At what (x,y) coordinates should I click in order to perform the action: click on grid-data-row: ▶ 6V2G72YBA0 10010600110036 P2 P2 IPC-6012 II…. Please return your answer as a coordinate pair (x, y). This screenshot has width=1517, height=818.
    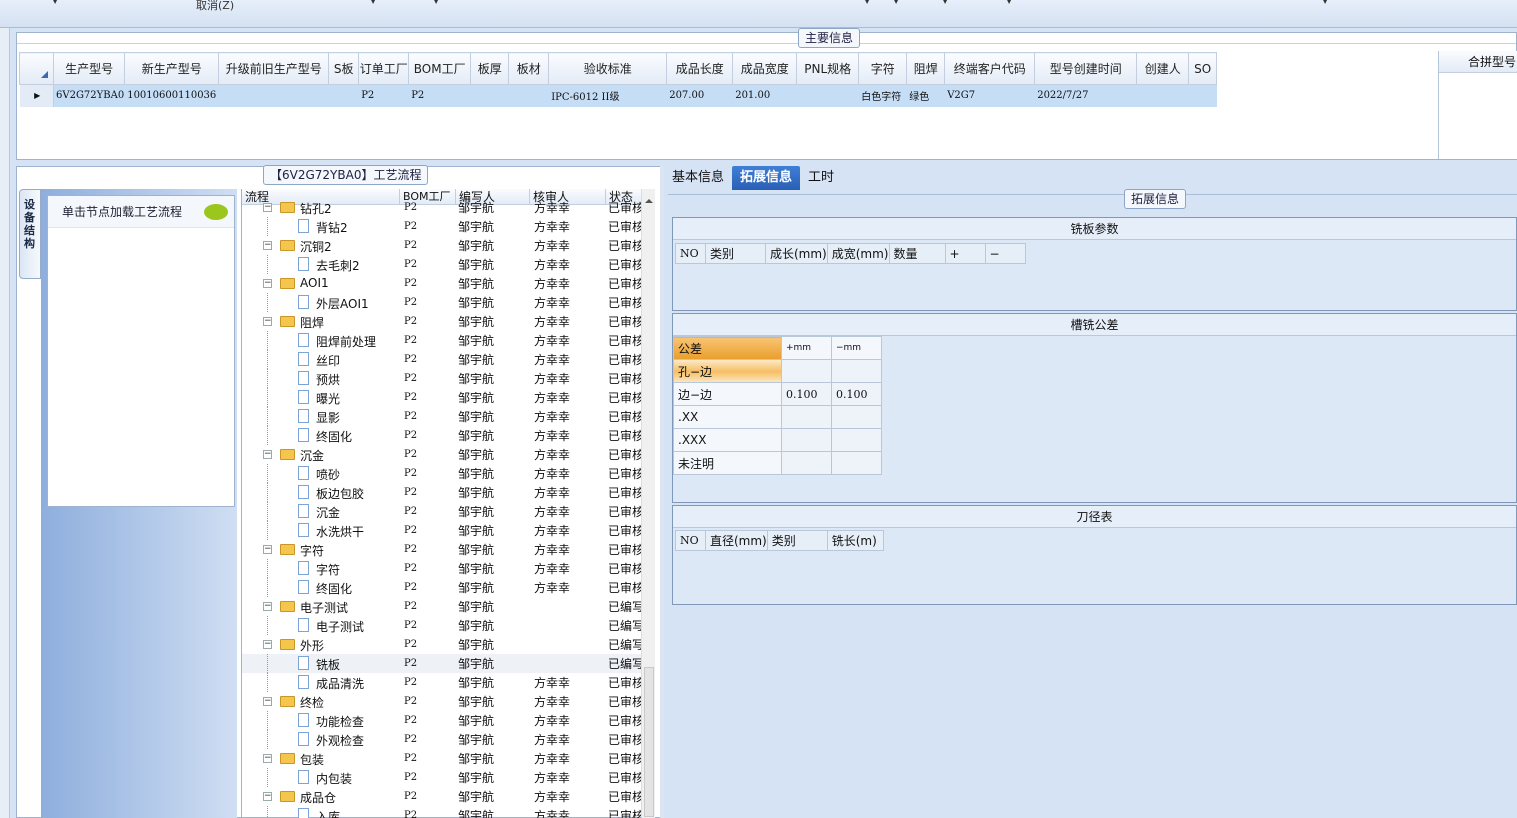
    Looking at the image, I should click on (618, 95).